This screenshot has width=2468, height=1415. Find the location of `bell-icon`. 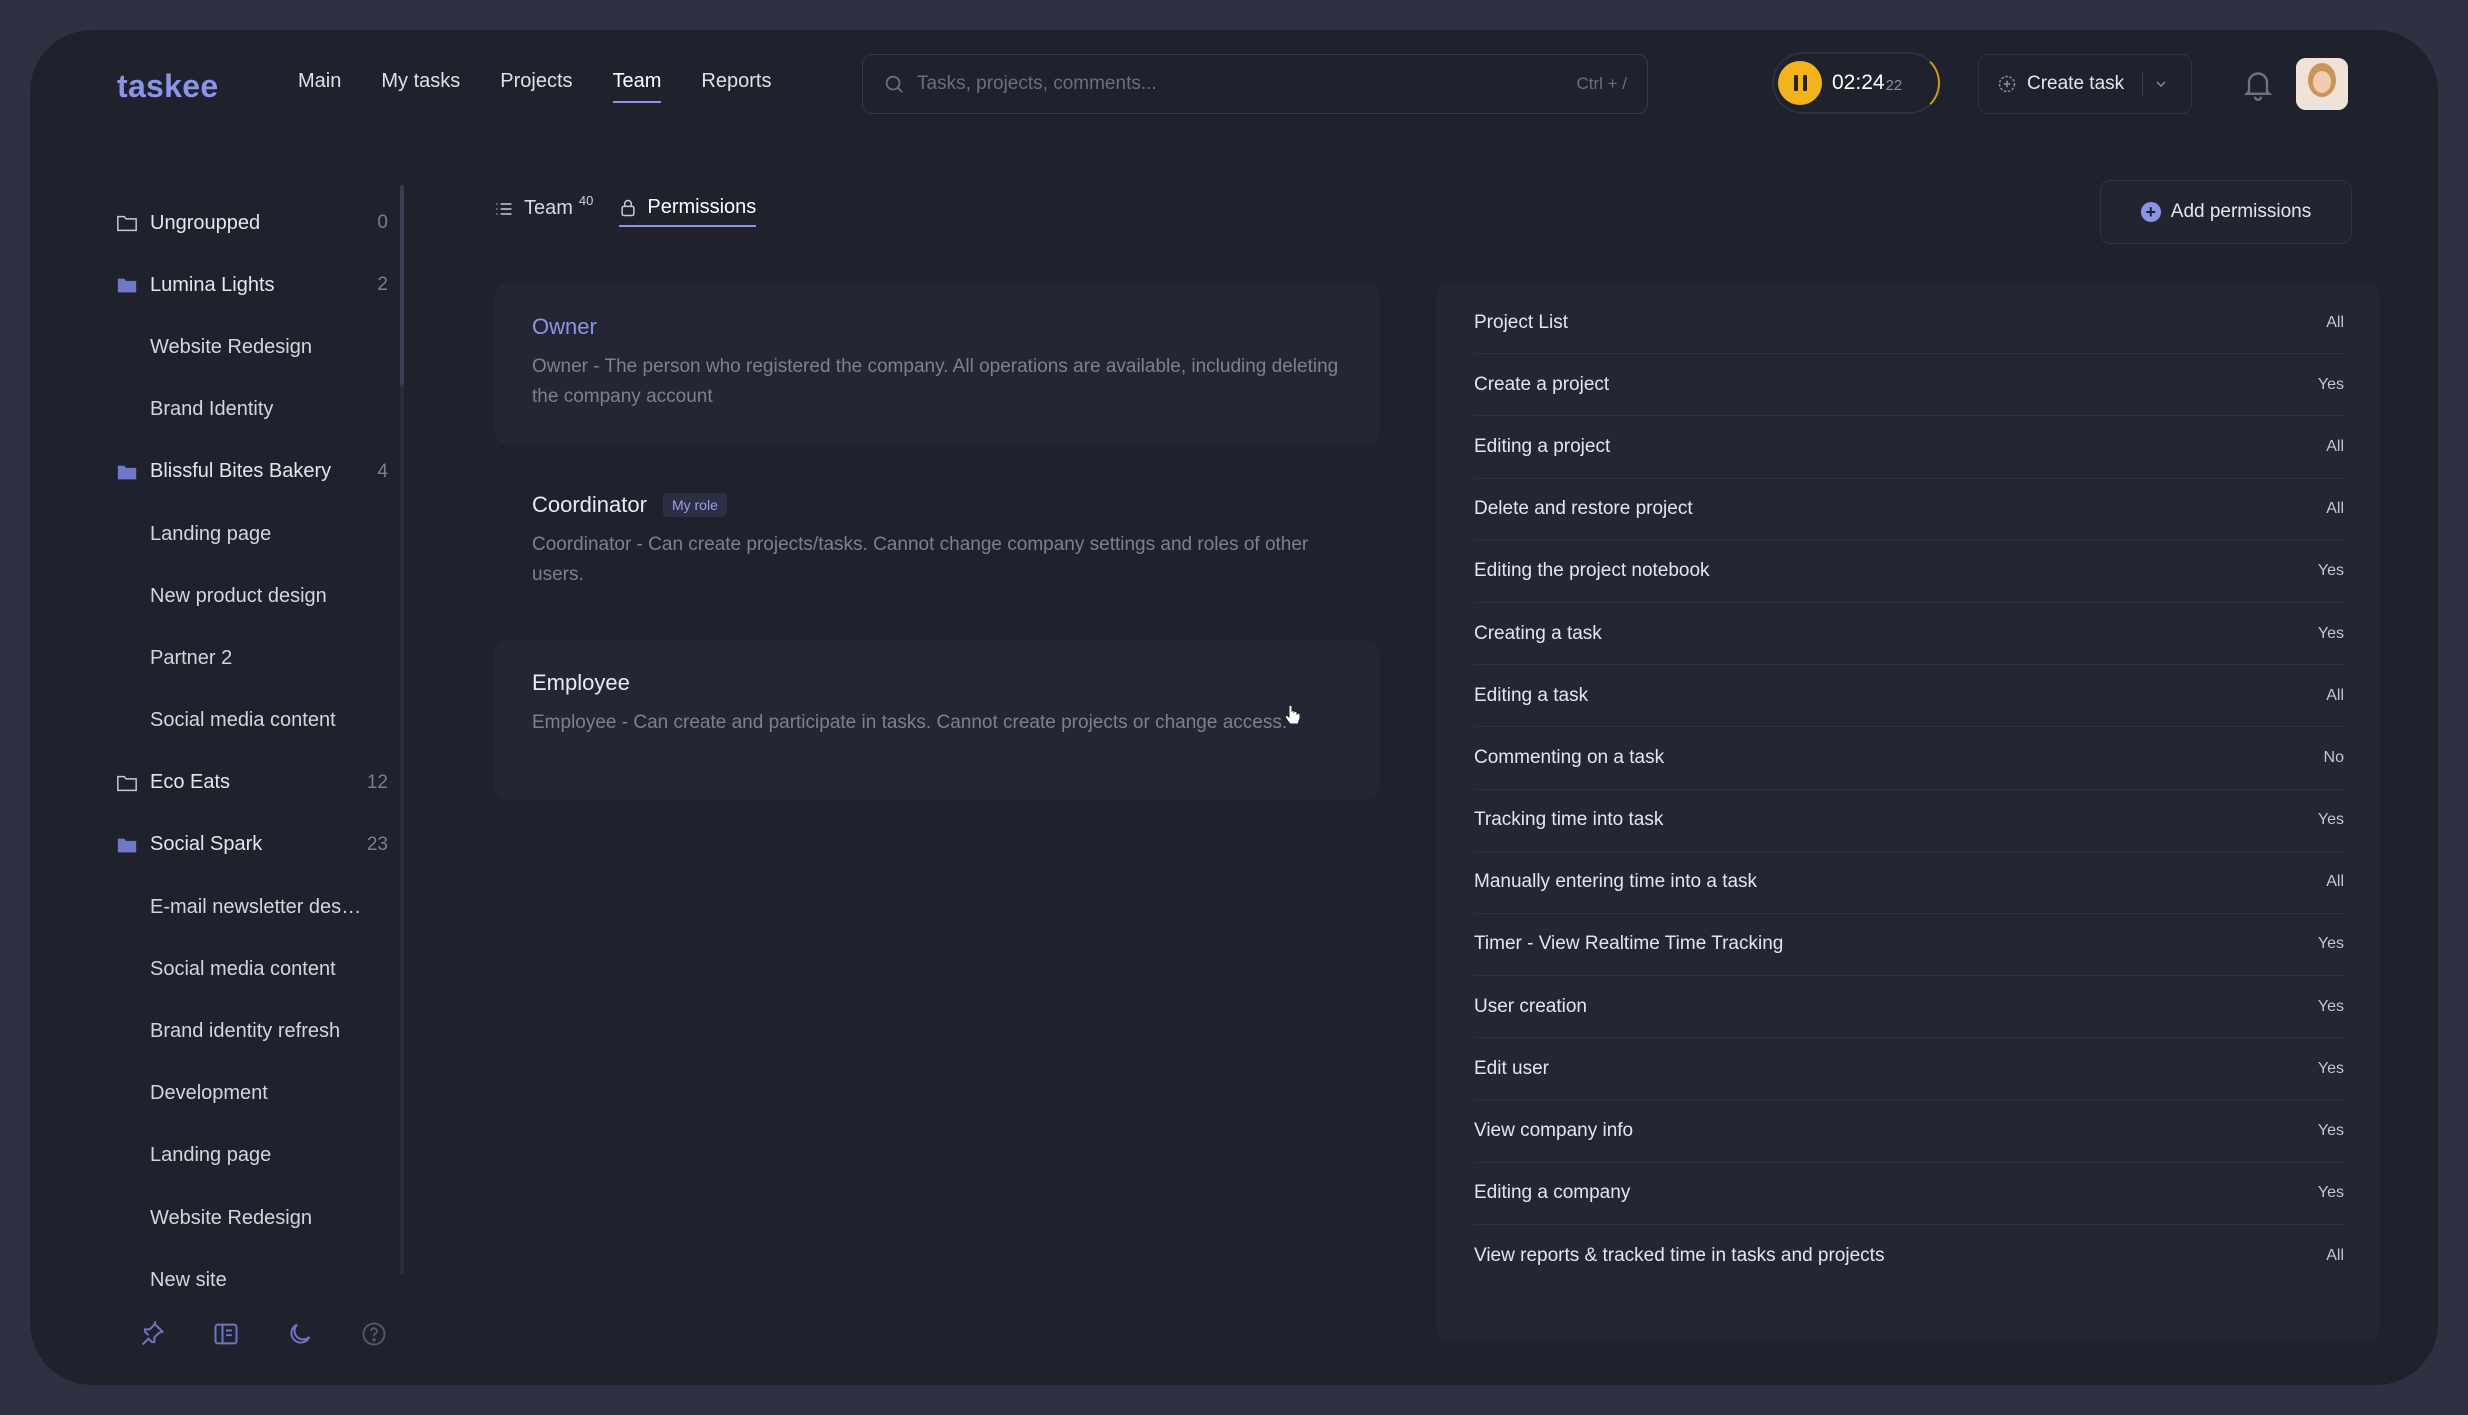

bell-icon is located at coordinates (2258, 84).